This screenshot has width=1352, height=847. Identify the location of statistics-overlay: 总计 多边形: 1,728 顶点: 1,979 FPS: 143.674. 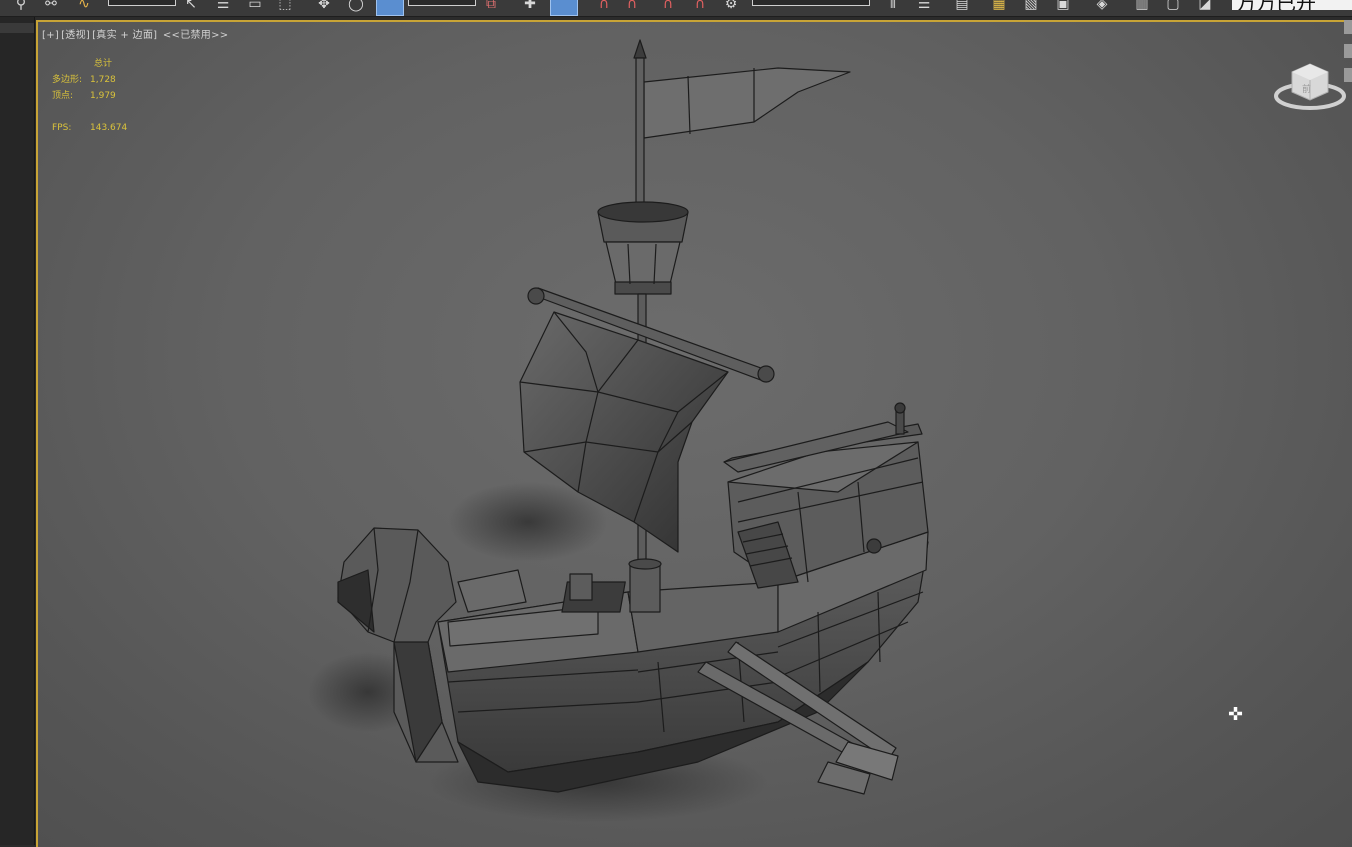
(89, 96).